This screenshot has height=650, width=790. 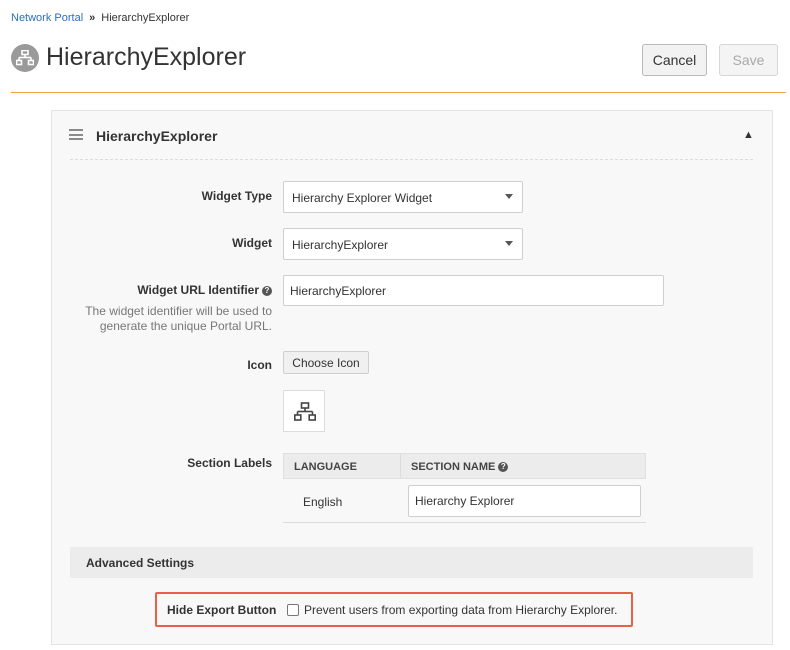 What do you see at coordinates (146, 57) in the screenshot?
I see `page-title: HierarchyExplorer` at bounding box center [146, 57].